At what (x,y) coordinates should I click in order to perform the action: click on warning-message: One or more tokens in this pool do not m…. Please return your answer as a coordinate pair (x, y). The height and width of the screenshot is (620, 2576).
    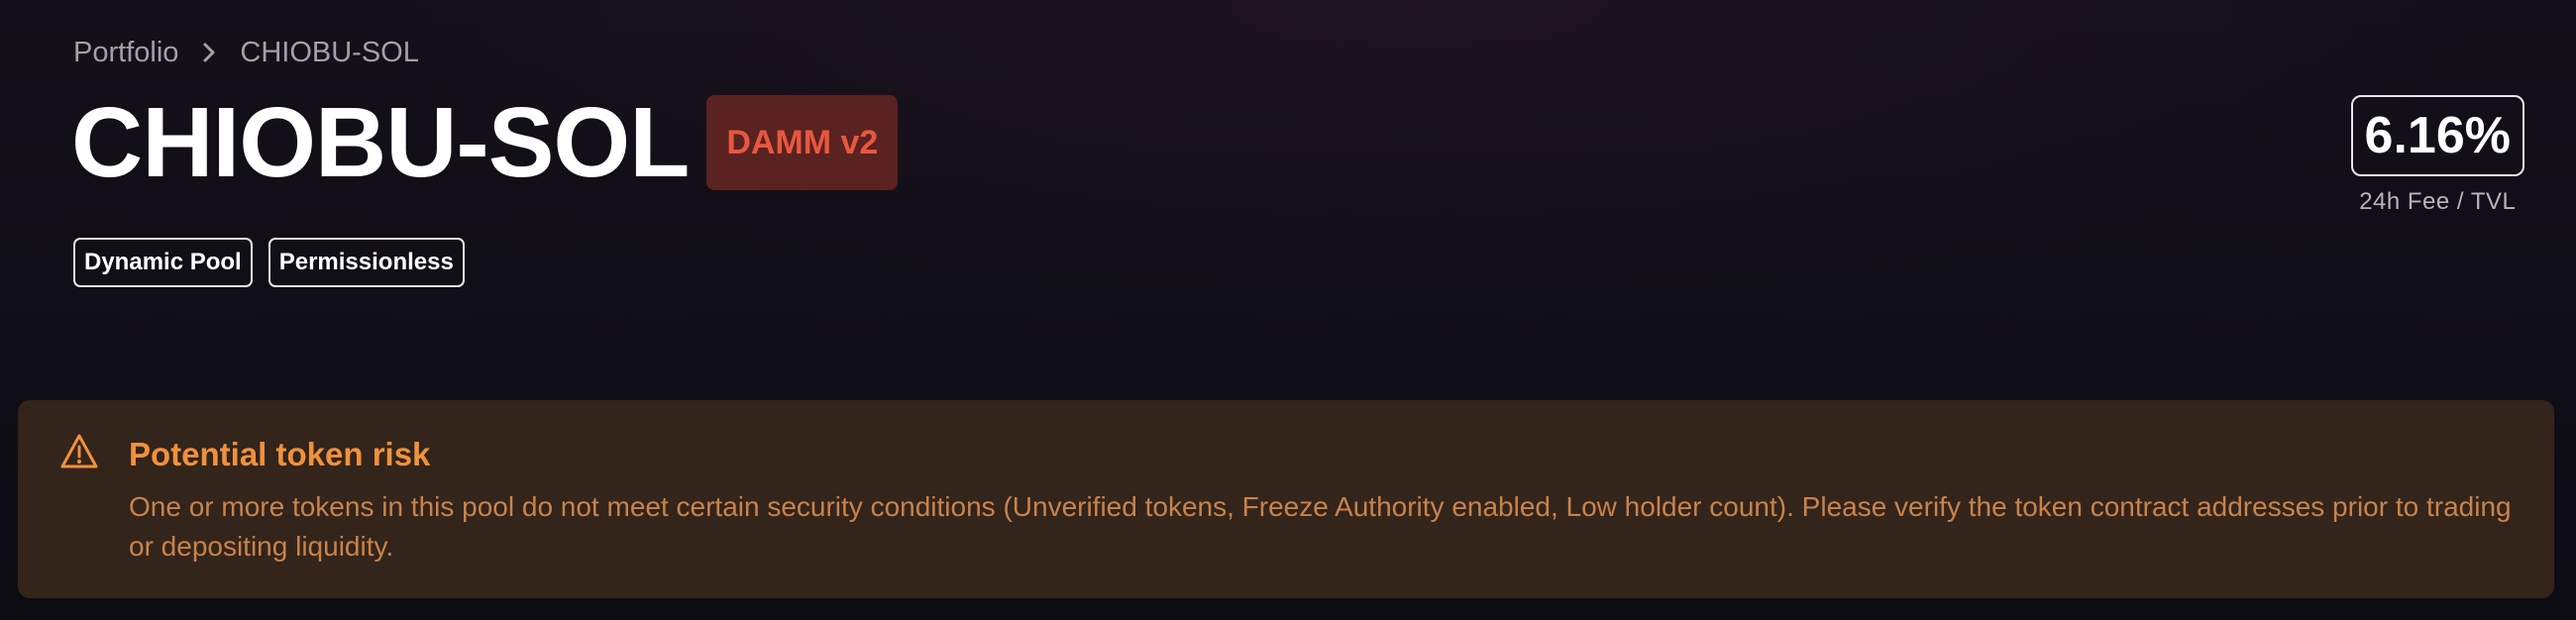
    Looking at the image, I should click on (1320, 526).